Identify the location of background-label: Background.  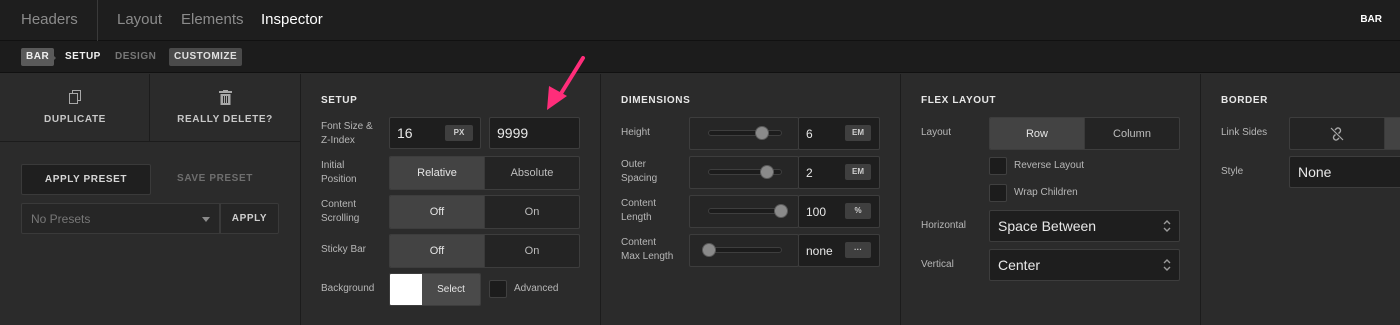
(348, 288).